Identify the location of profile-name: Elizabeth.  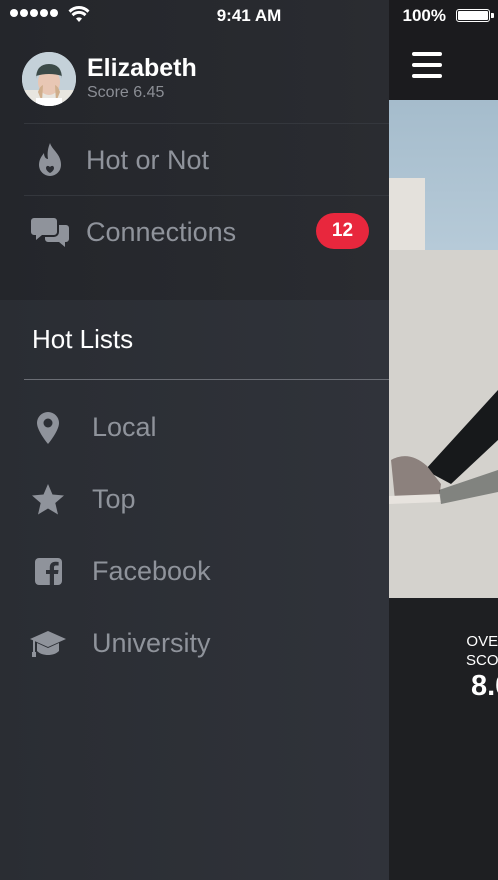
(142, 68).